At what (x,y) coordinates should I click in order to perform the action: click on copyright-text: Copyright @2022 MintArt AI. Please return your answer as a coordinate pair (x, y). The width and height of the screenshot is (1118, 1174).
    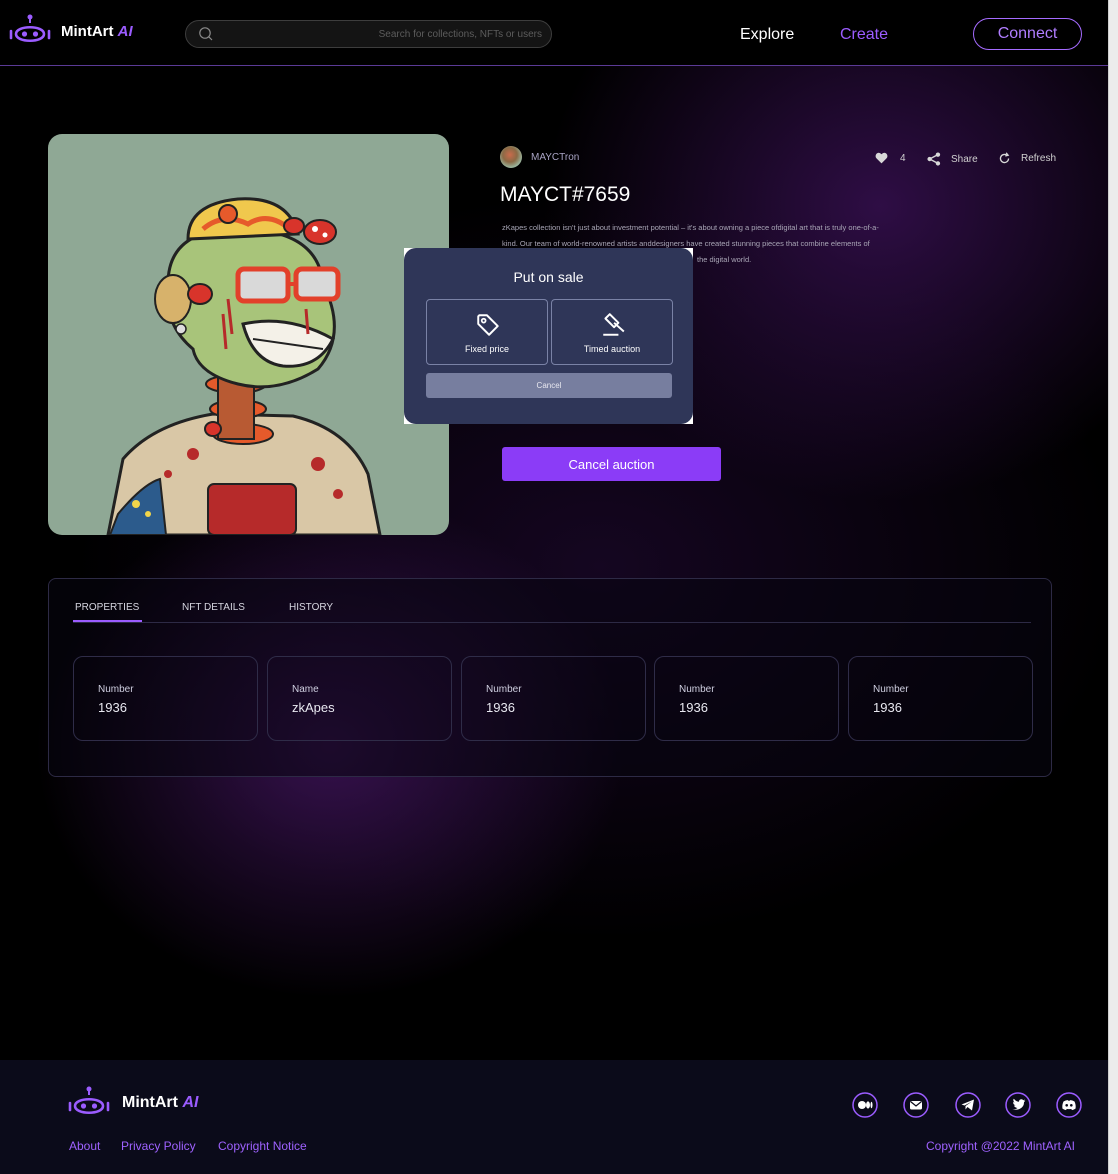
    Looking at the image, I should click on (1000, 1146).